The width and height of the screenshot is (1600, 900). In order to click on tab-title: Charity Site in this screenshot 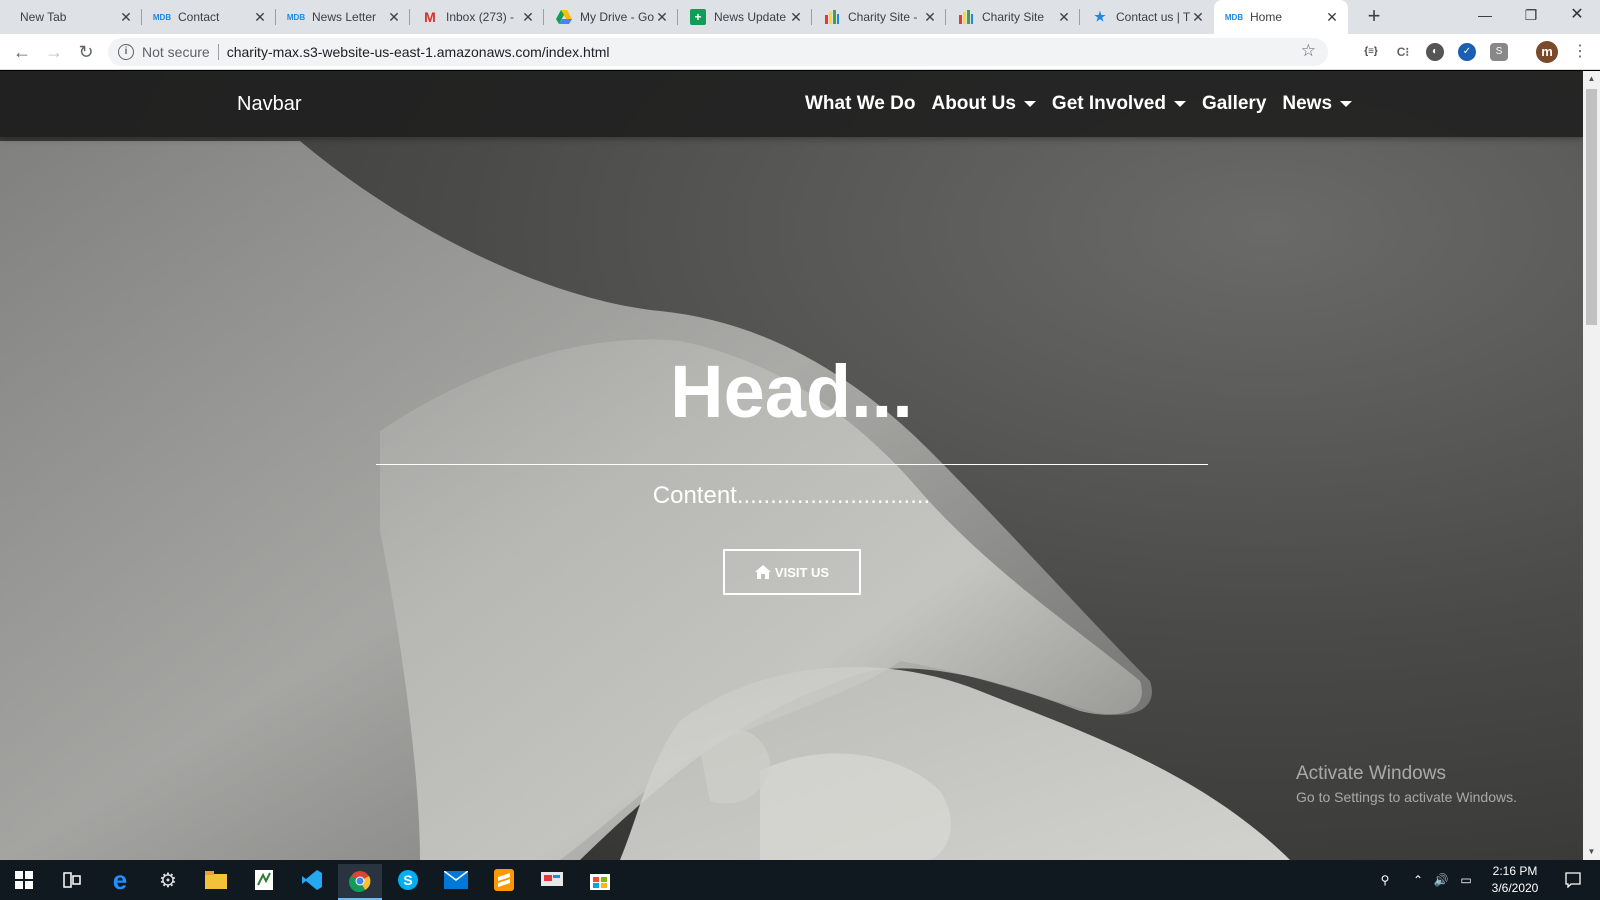, I will do `click(1013, 17)`.